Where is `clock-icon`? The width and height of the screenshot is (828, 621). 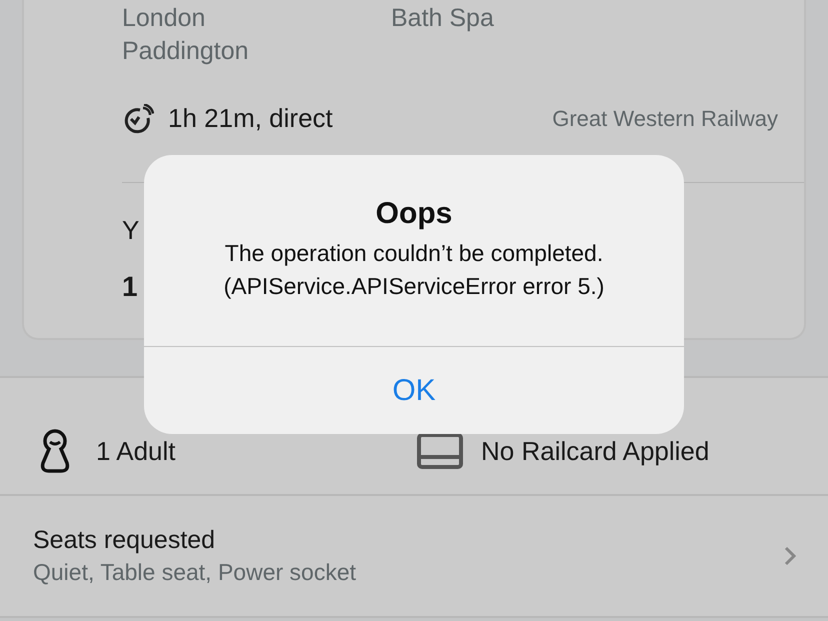
clock-icon is located at coordinates (138, 119).